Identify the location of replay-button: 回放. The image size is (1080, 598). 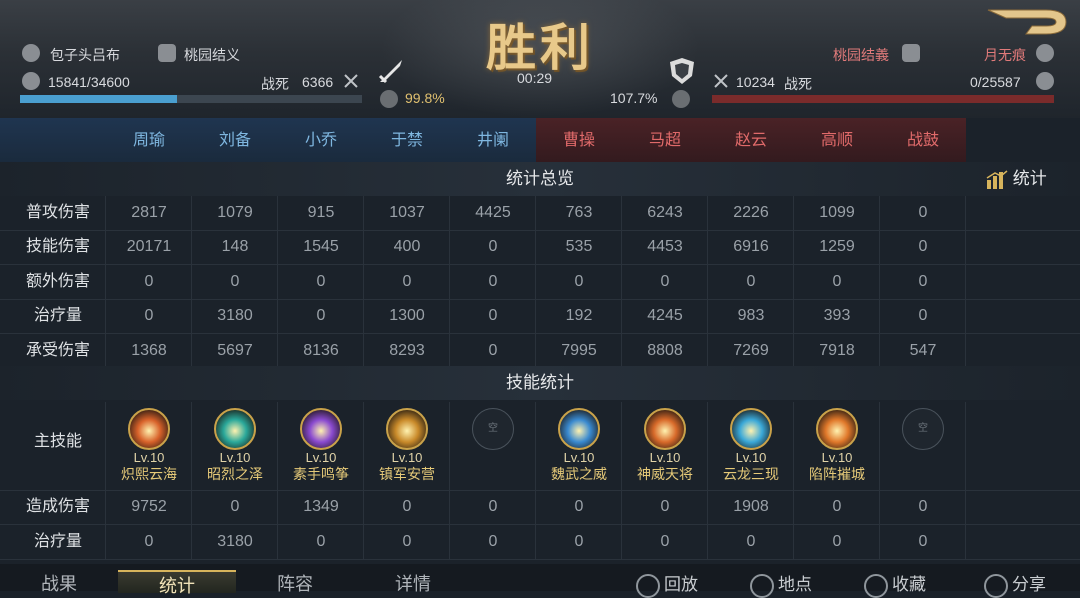
(667, 584).